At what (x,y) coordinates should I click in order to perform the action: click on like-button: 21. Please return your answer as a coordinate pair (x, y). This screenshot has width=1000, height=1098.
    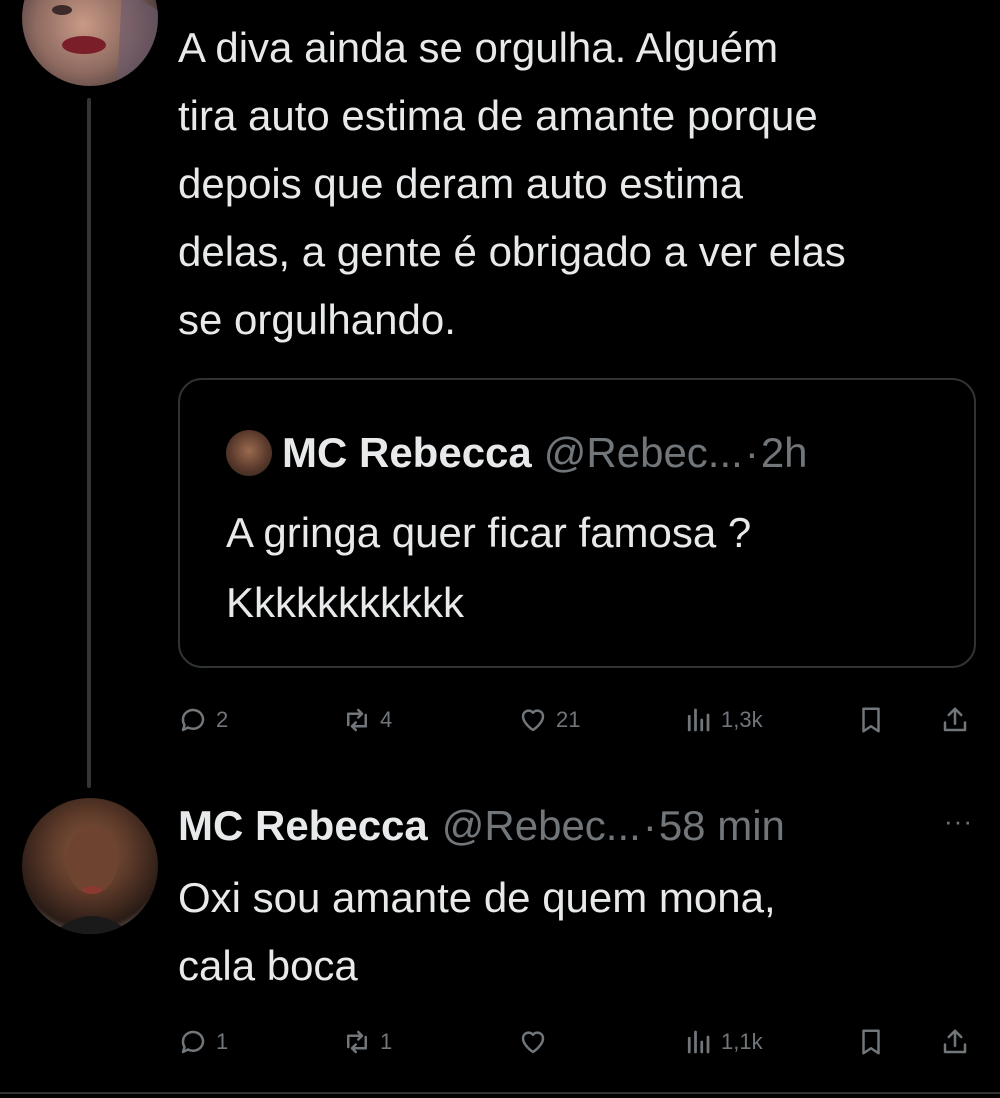
    Looking at the image, I should click on (549, 720).